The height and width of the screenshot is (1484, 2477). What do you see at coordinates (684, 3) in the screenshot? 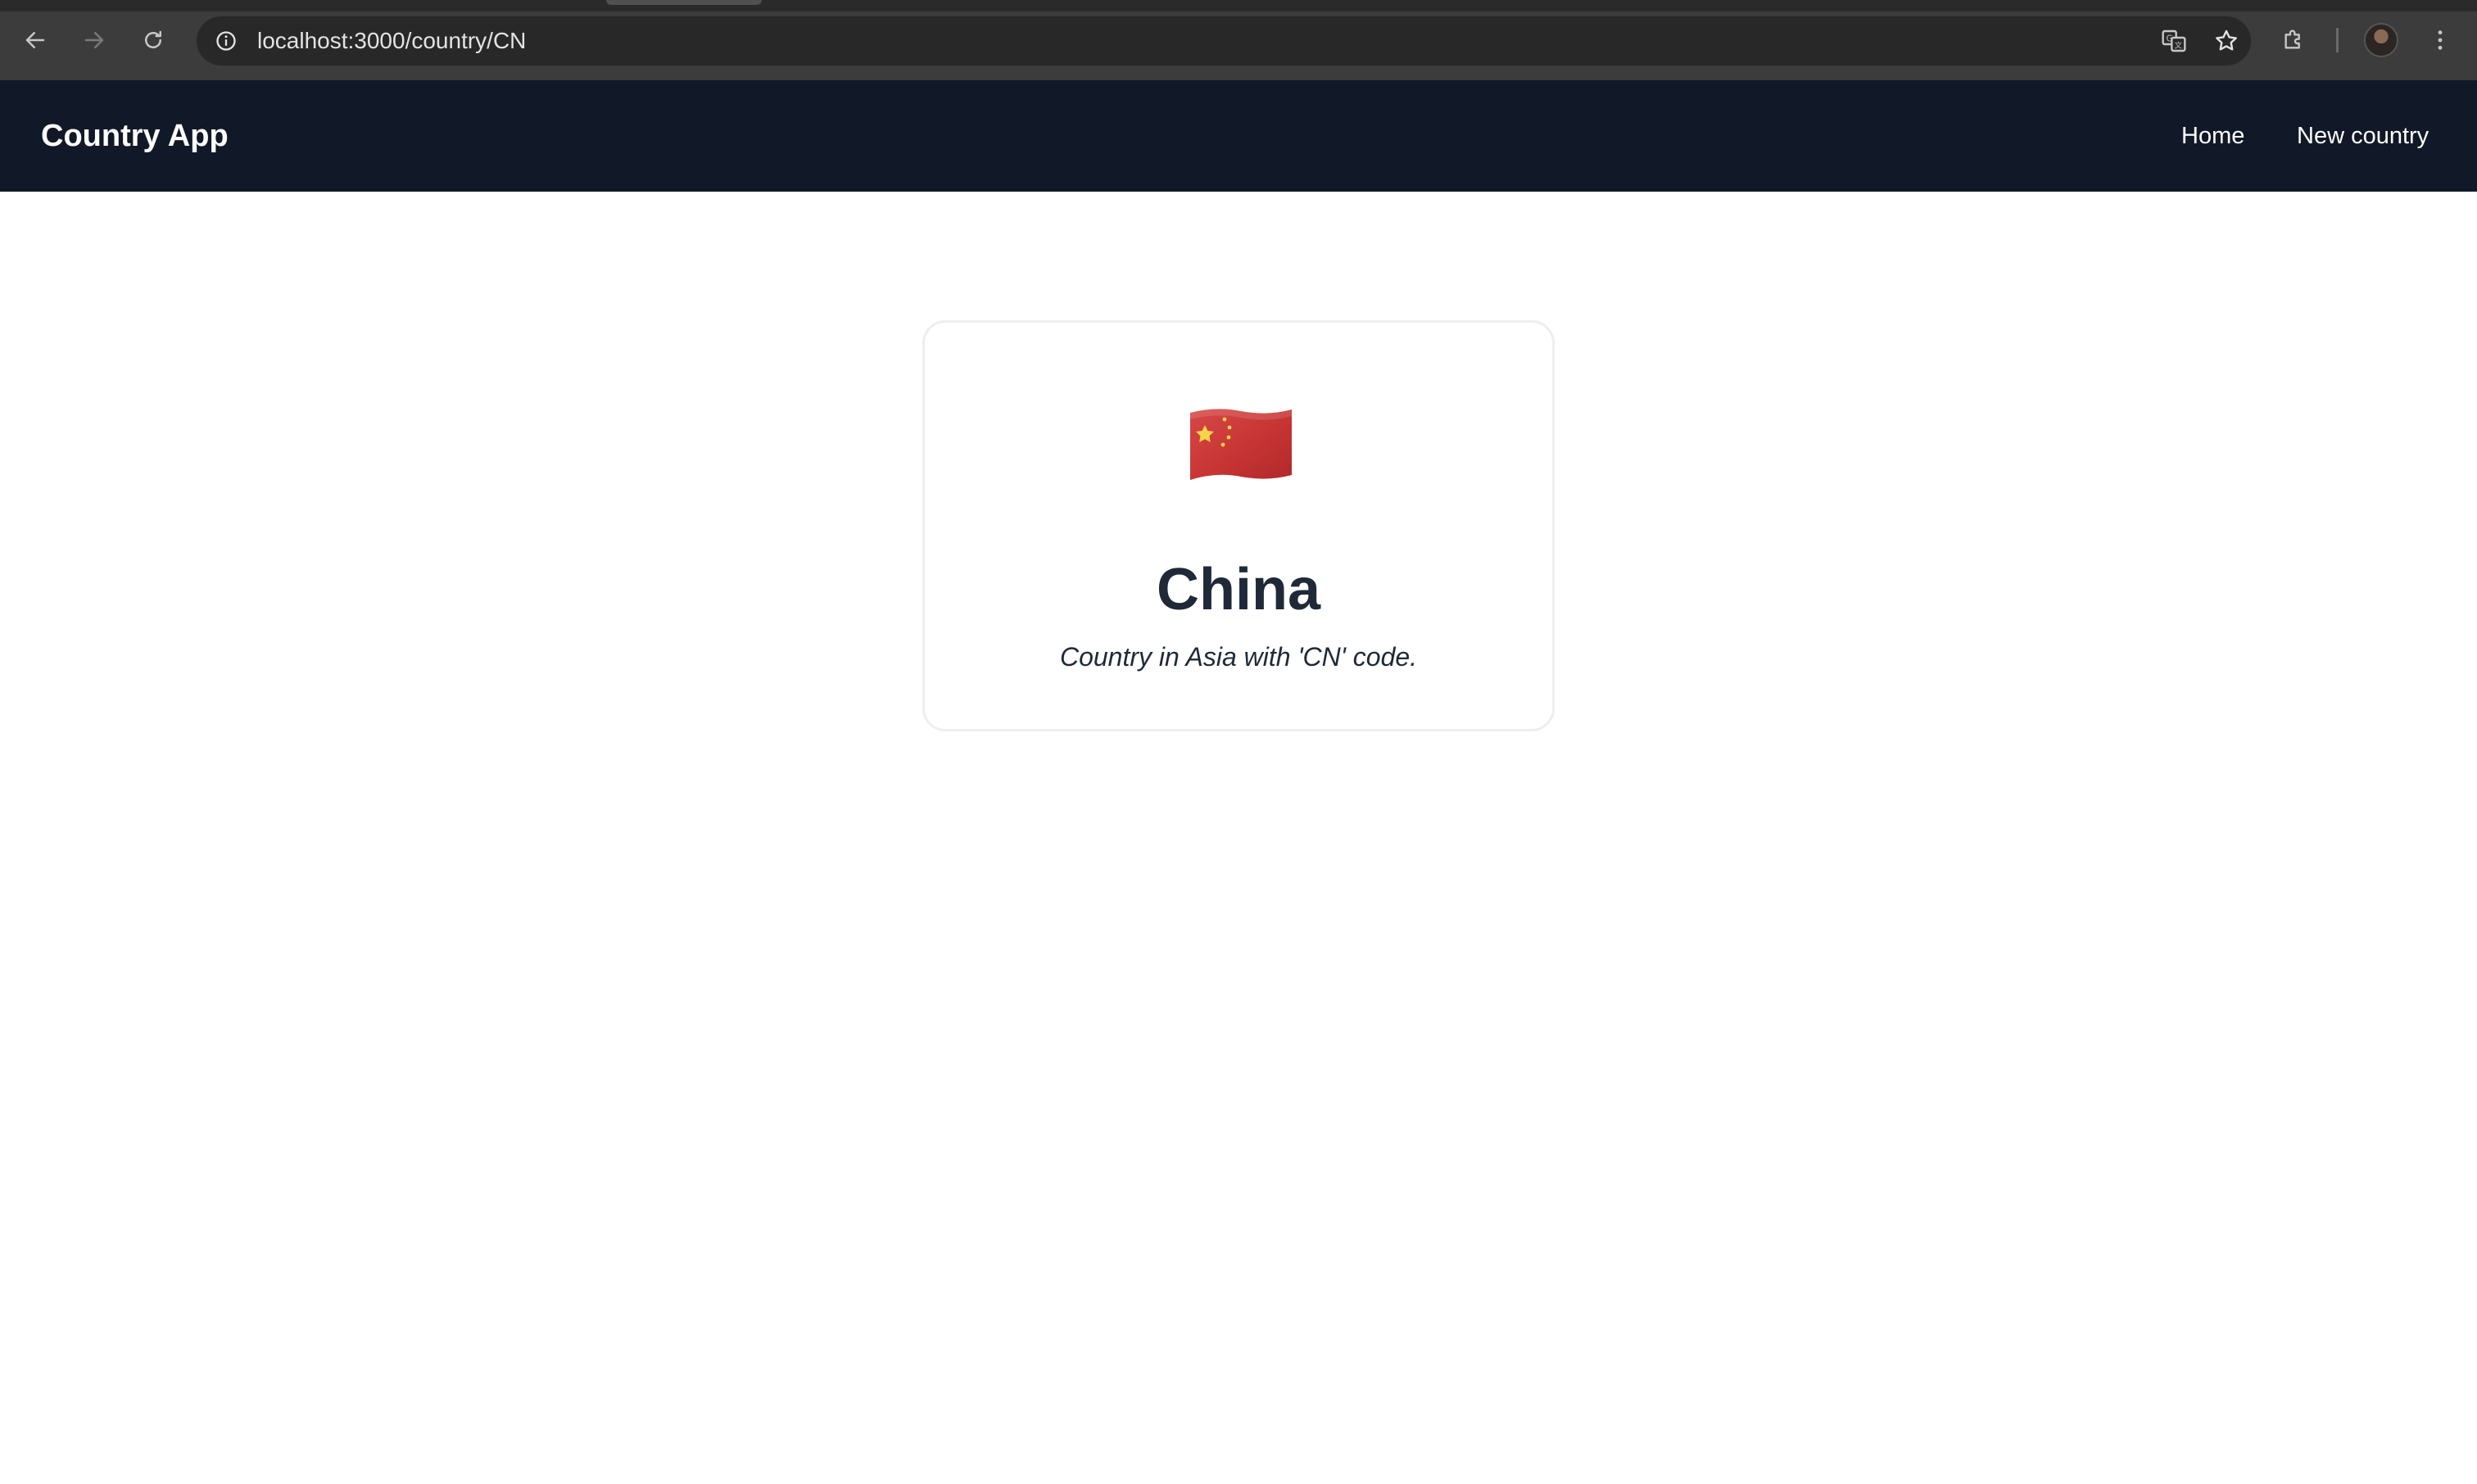
I see `active-tab-indicator` at bounding box center [684, 3].